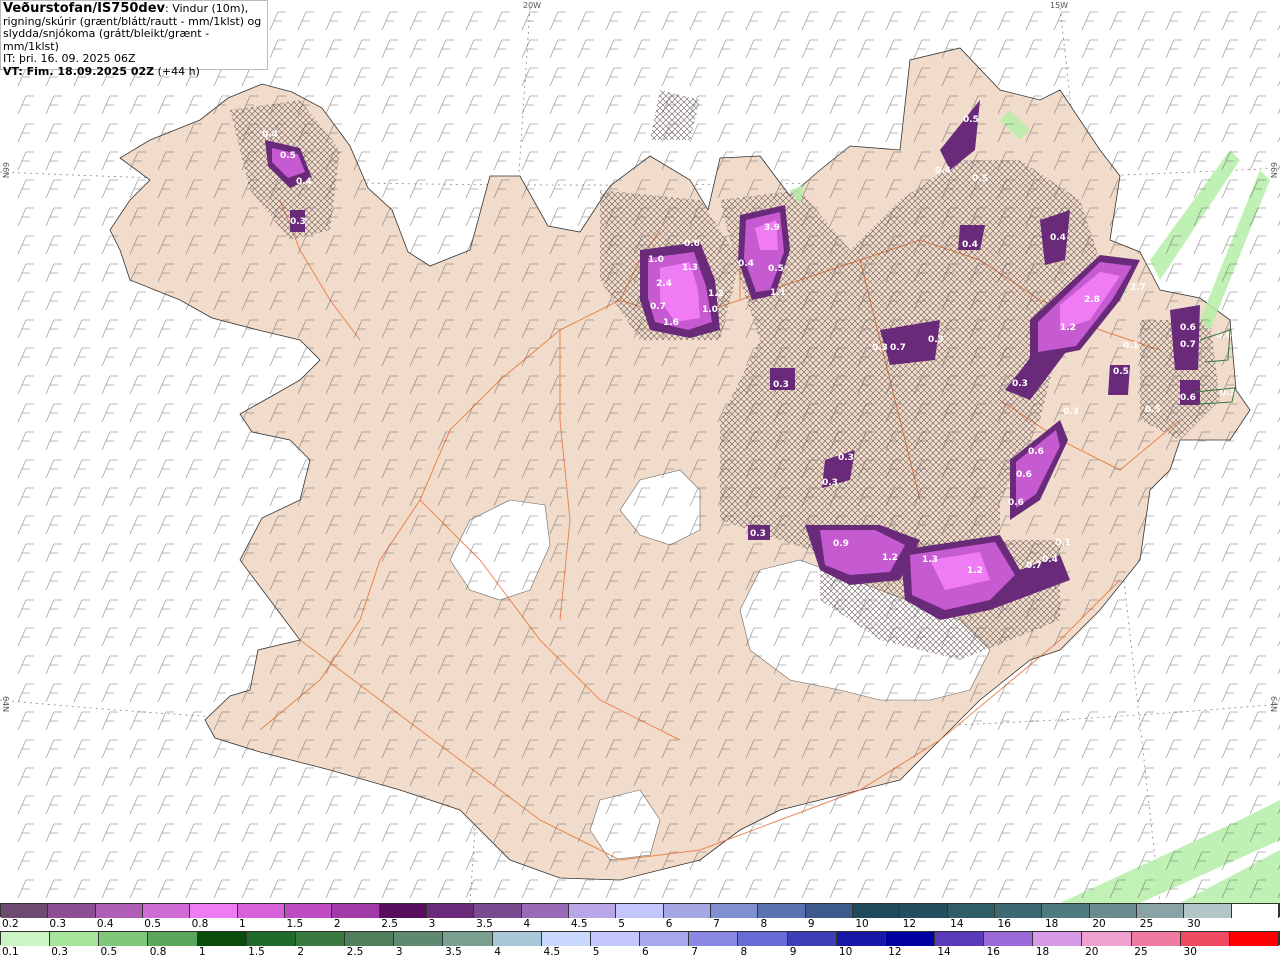 This screenshot has width=1280, height=960. Describe the element at coordinates (640, 910) in the screenshot. I see `snow-colorbar` at that location.